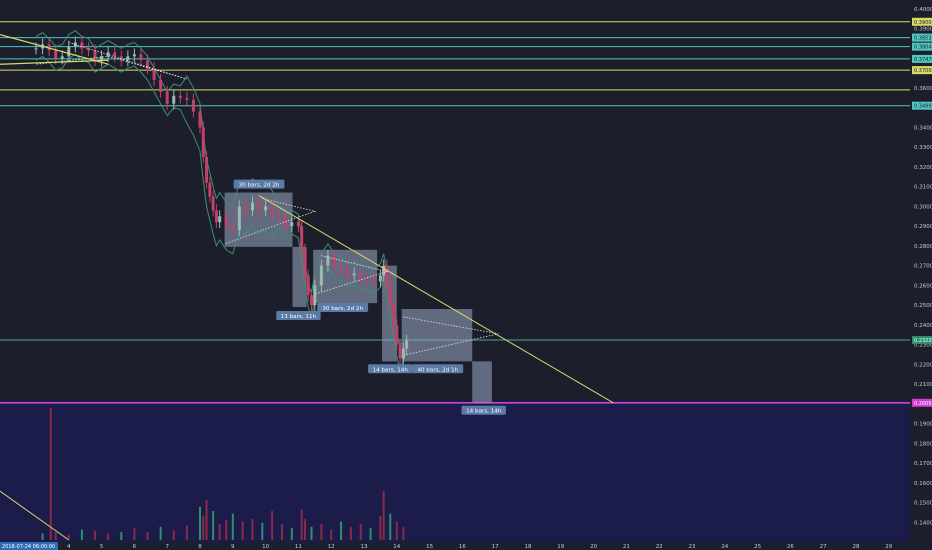 This screenshot has width=932, height=550. Describe the element at coordinates (28, 547) in the screenshot. I see `x-axis-start-label: 2018-07-24 06:00:00` at that location.